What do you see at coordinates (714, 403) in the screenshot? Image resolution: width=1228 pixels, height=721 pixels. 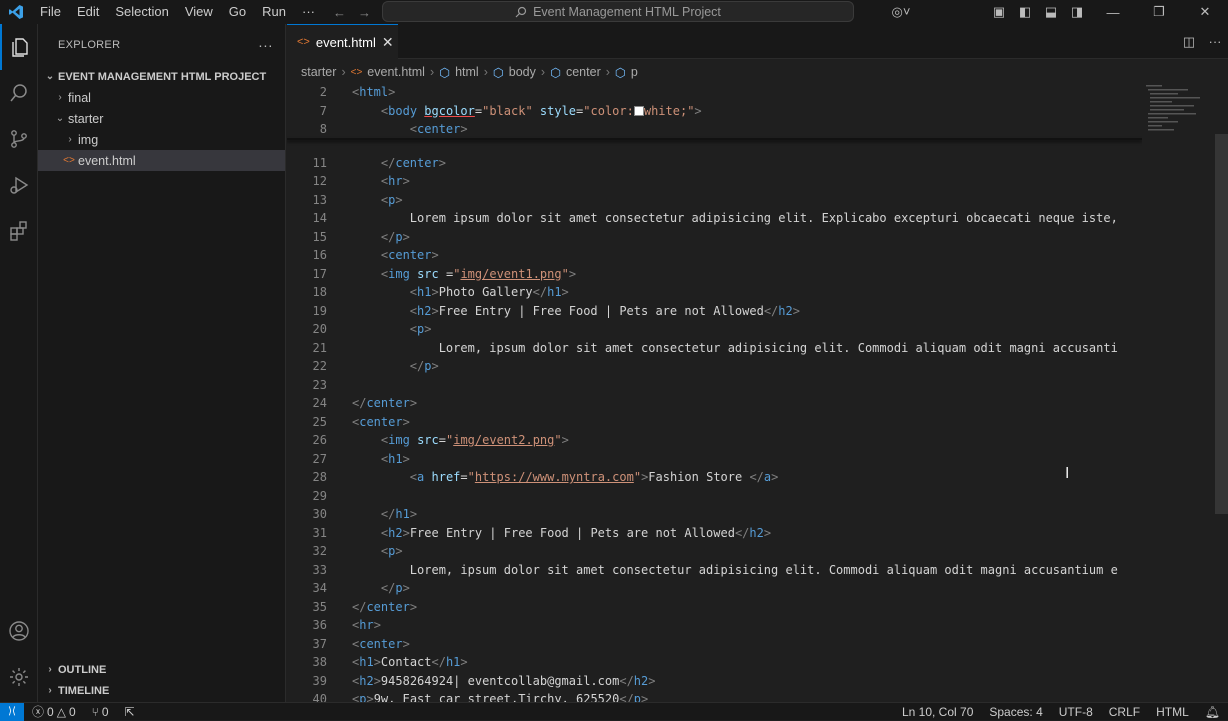 I see `code-line: 24 </center>` at bounding box center [714, 403].